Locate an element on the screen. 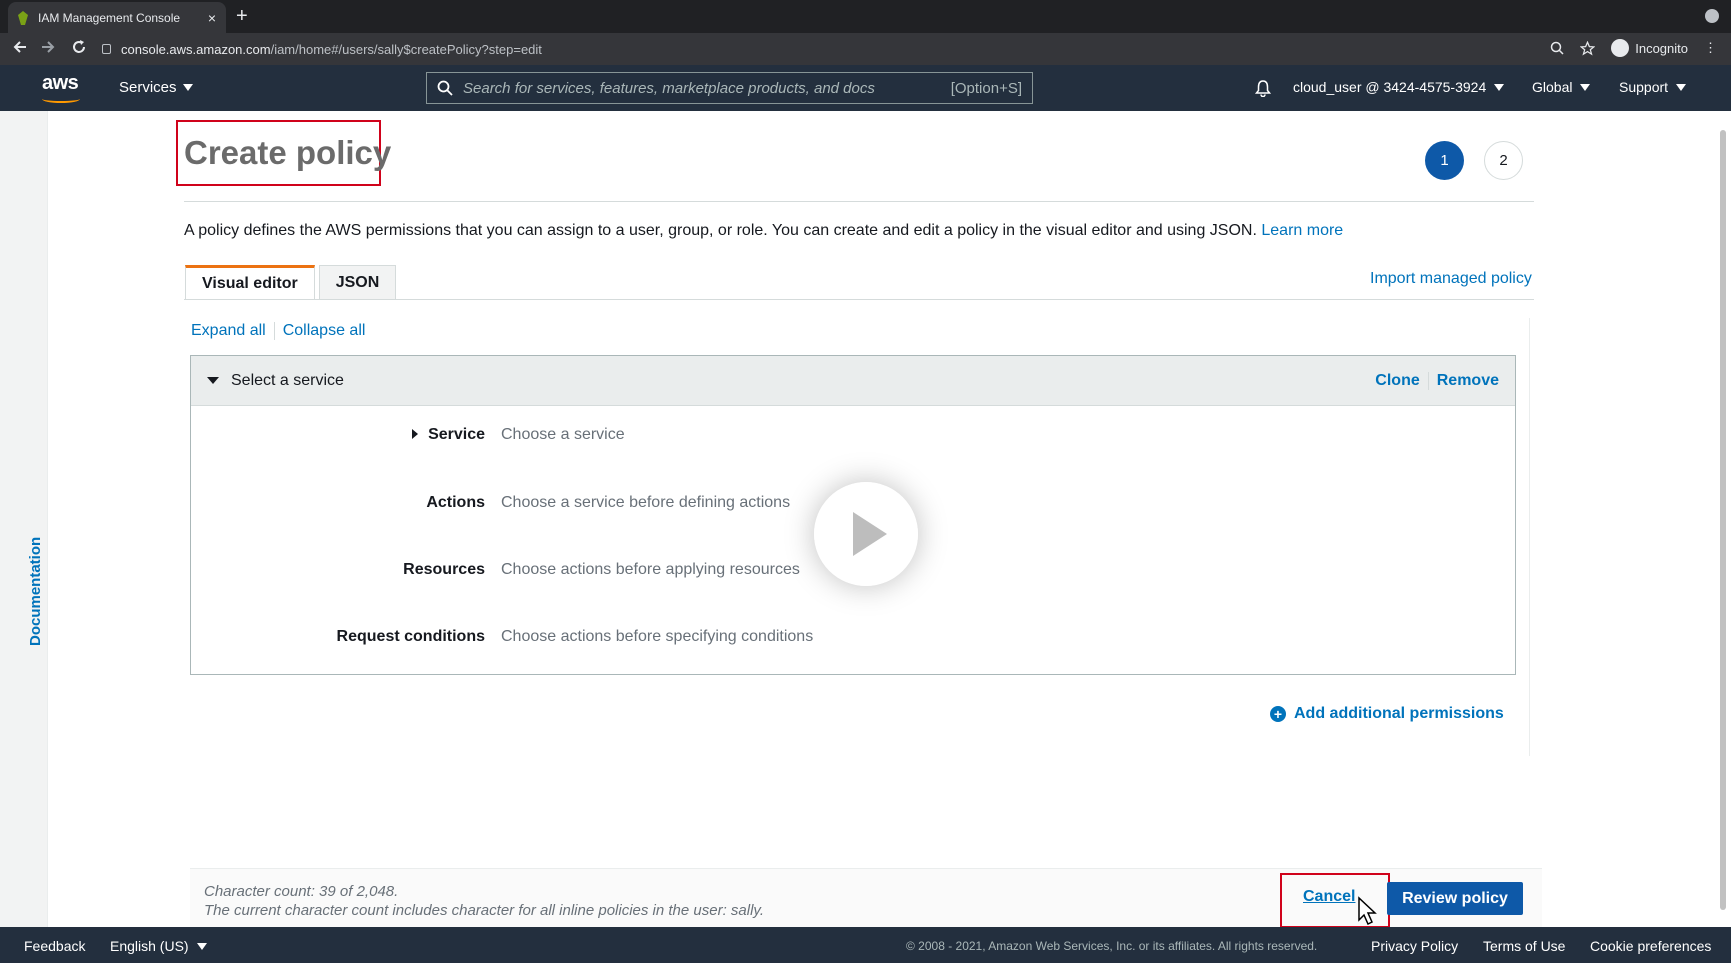 This screenshot has width=1731, height=963. region-menu-button: Global is located at coordinates (1561, 87).